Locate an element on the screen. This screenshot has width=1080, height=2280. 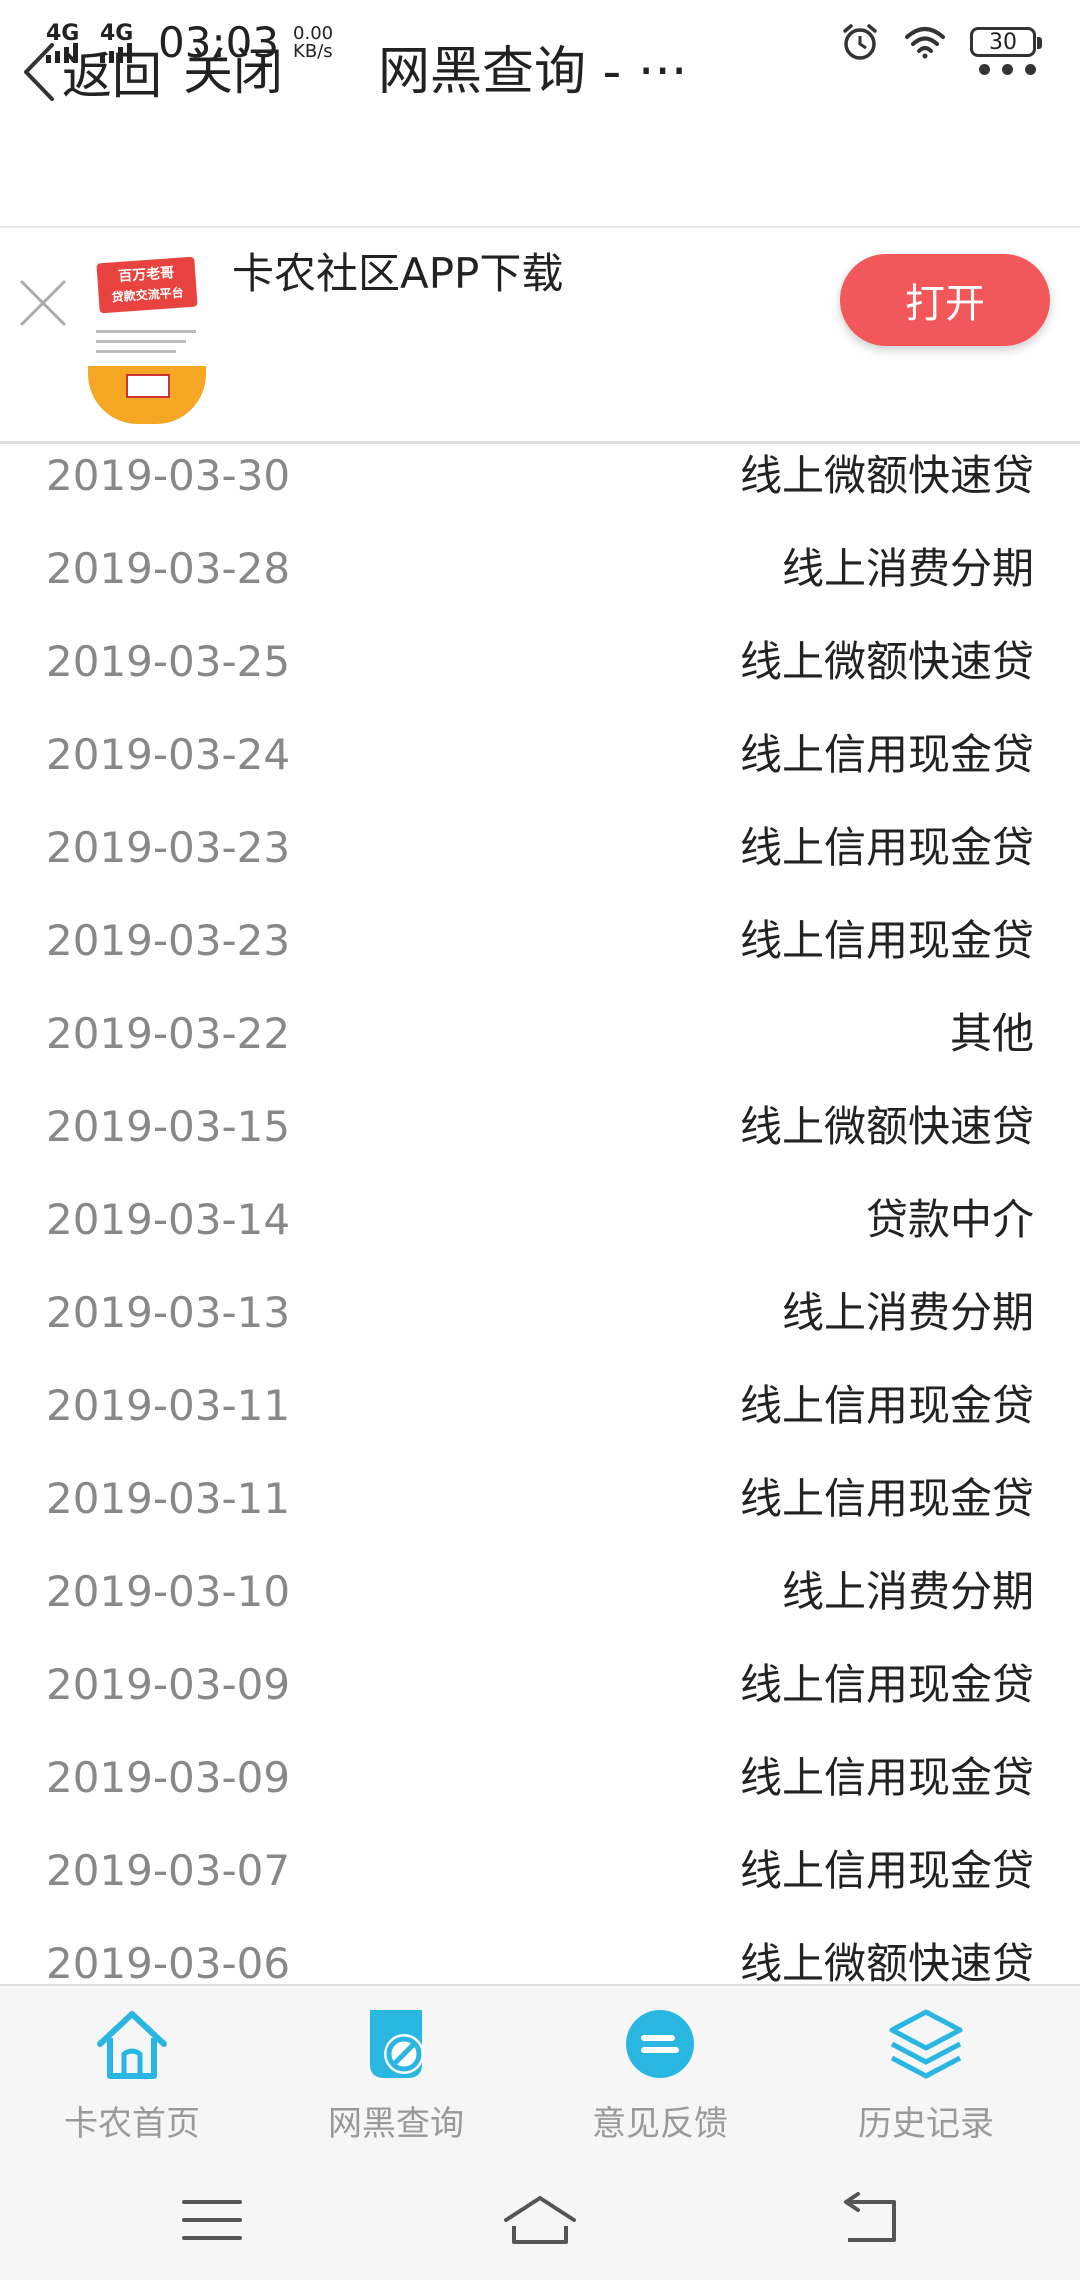
record-date: 2019-03-06 is located at coordinates (168, 1961).